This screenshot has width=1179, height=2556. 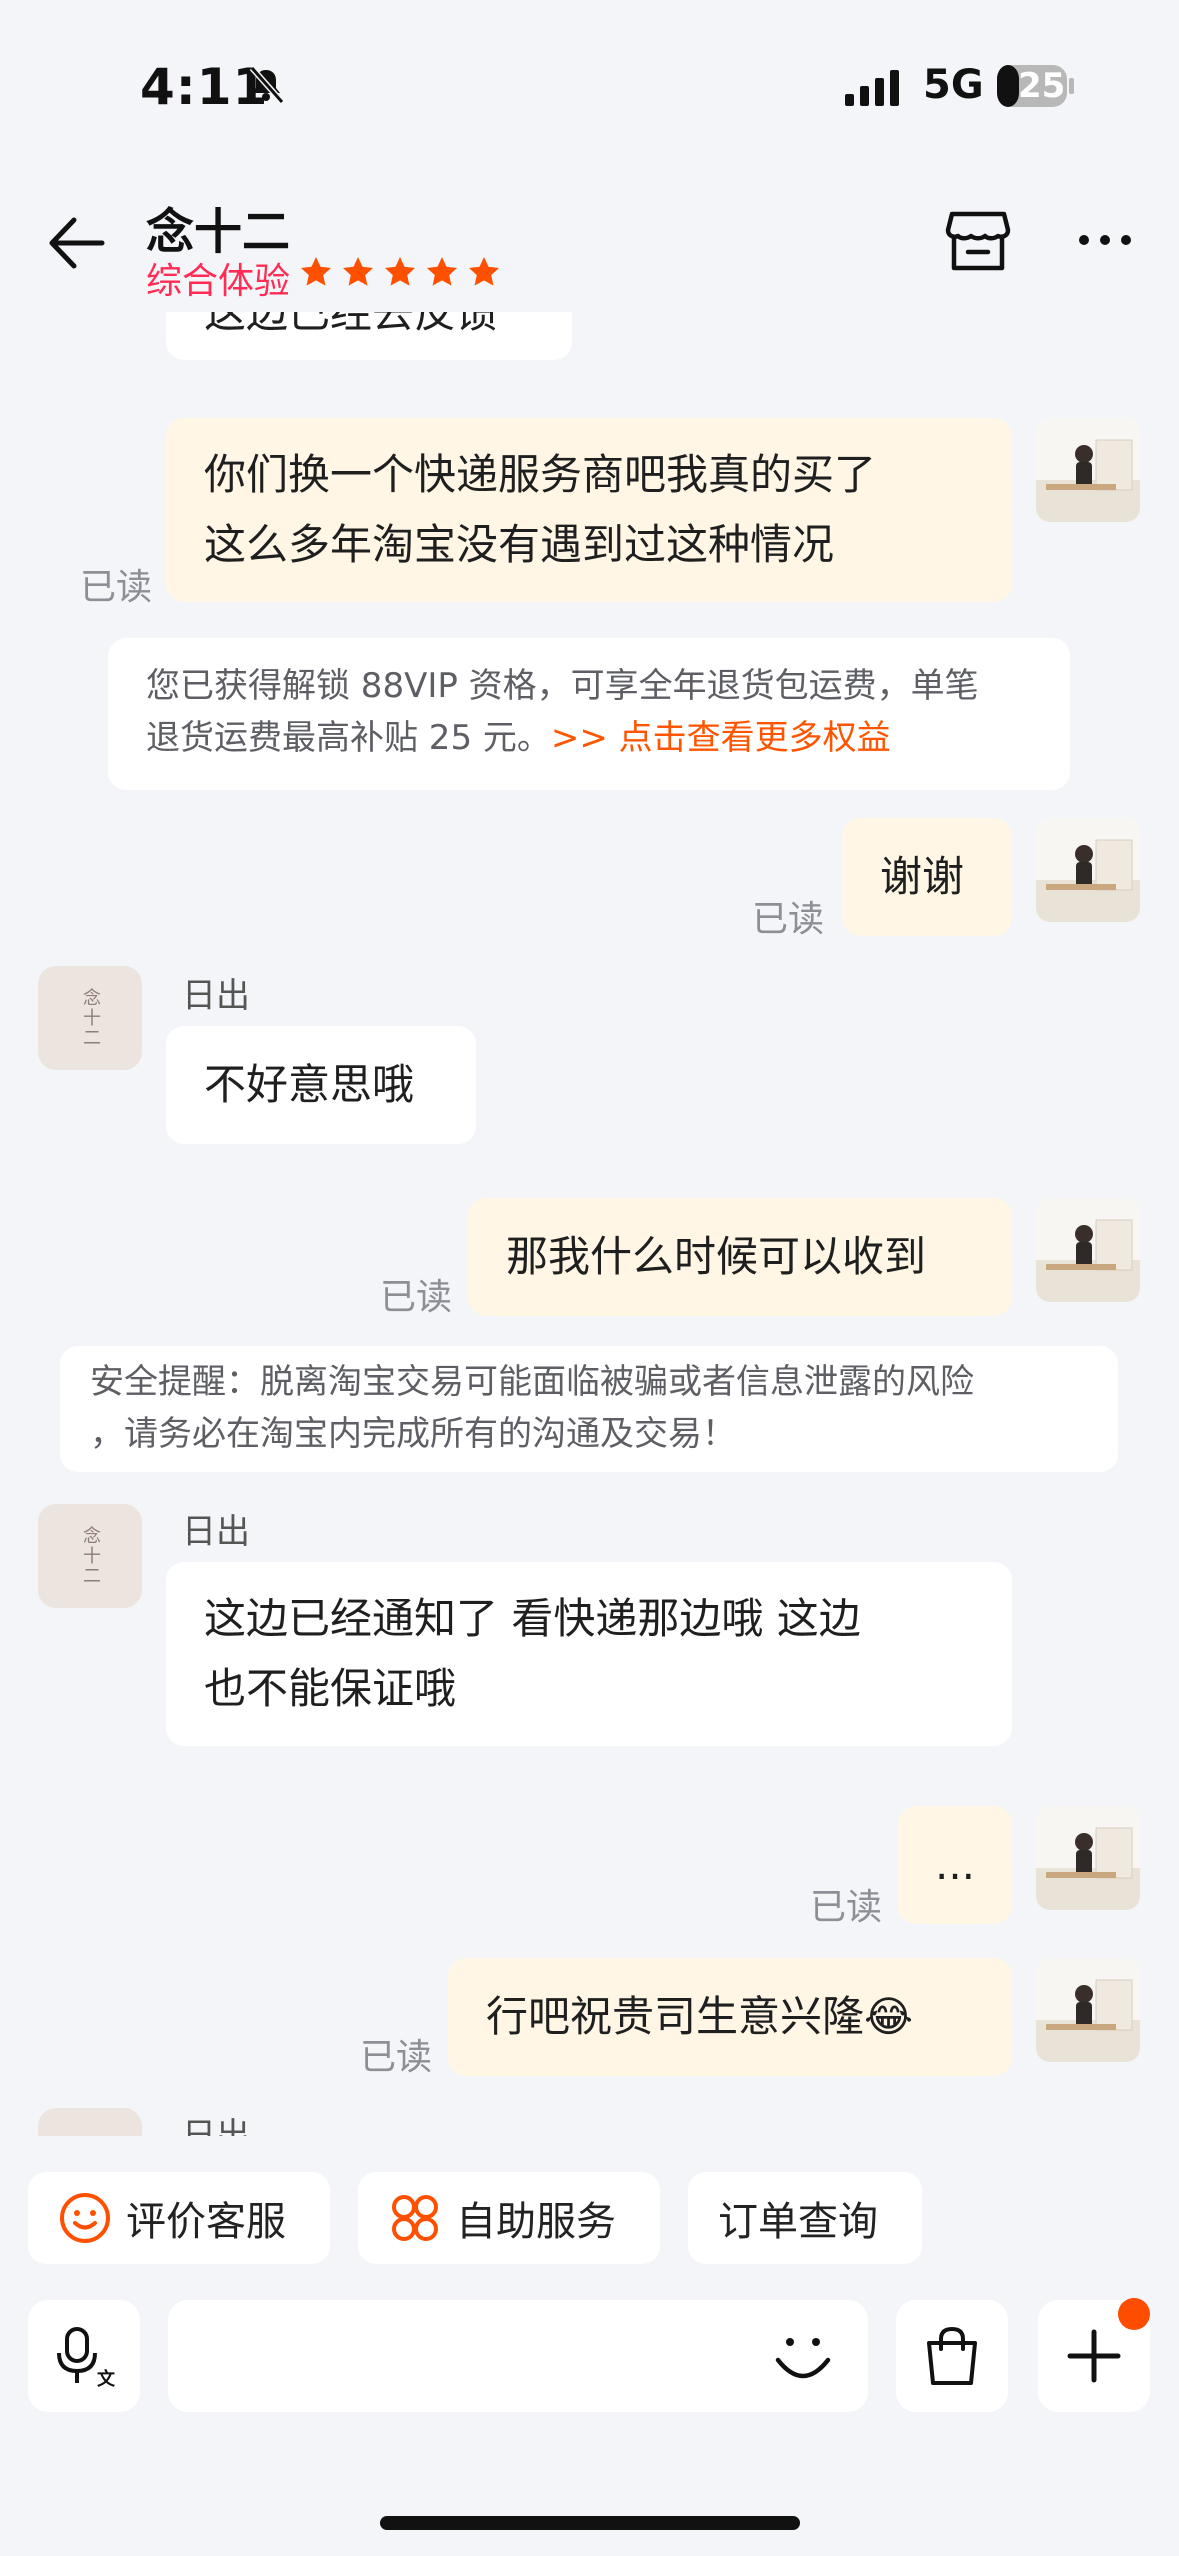 I want to click on message-text: 也不能保证哦, so click(x=330, y=1688).